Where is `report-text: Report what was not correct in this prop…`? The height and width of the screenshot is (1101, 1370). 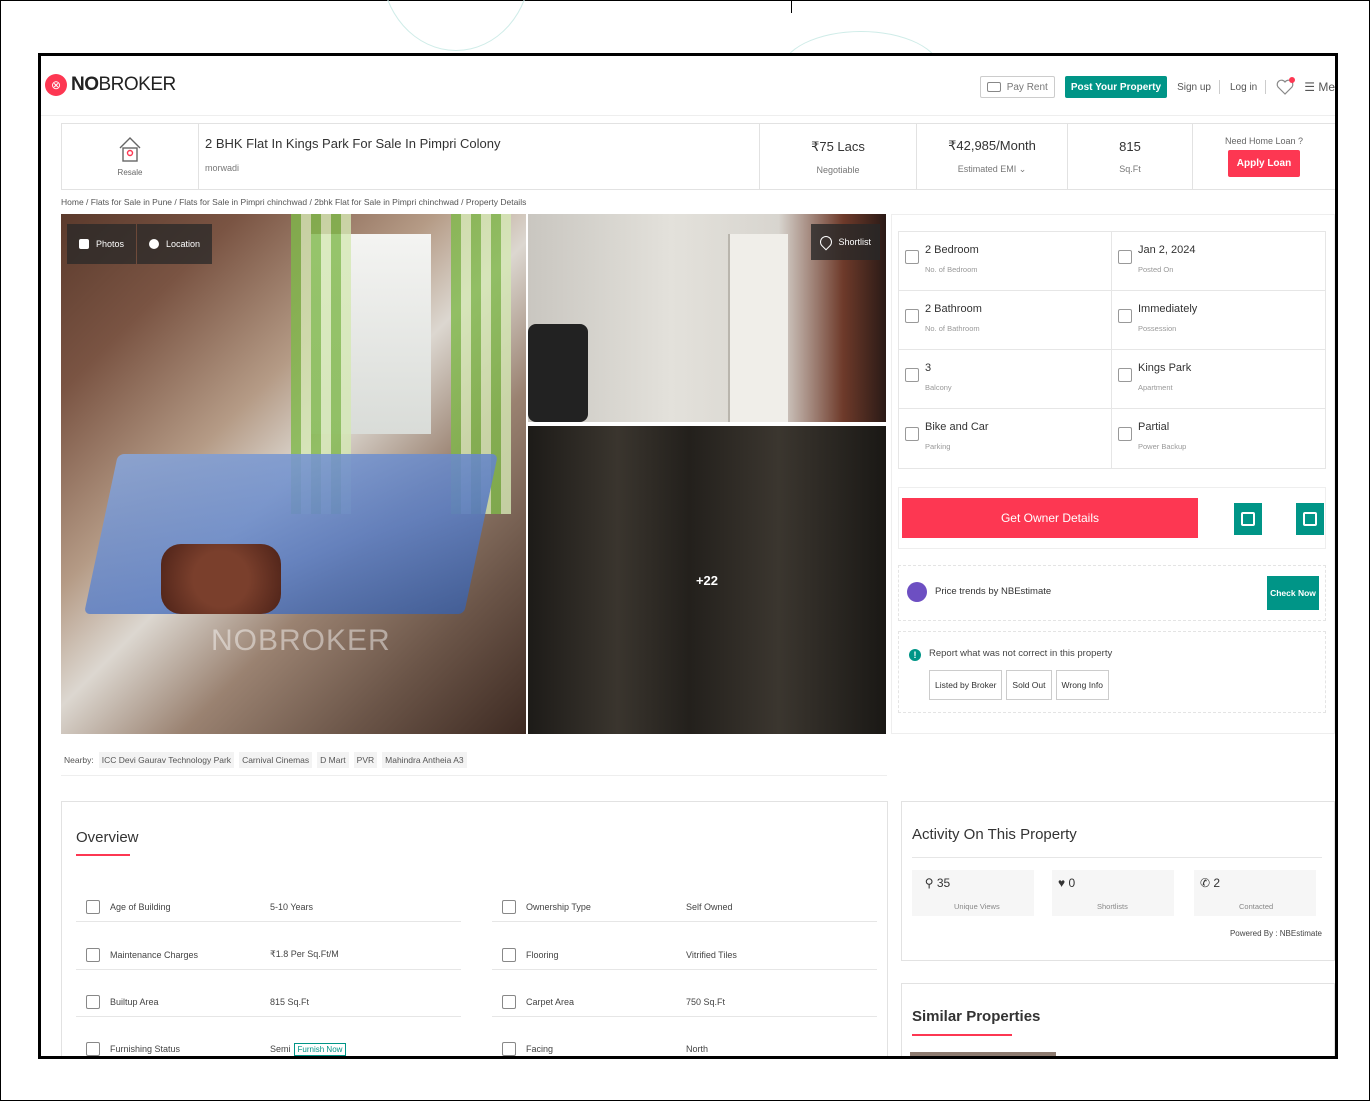
report-text: Report what was not correct in this prop… is located at coordinates (1021, 653).